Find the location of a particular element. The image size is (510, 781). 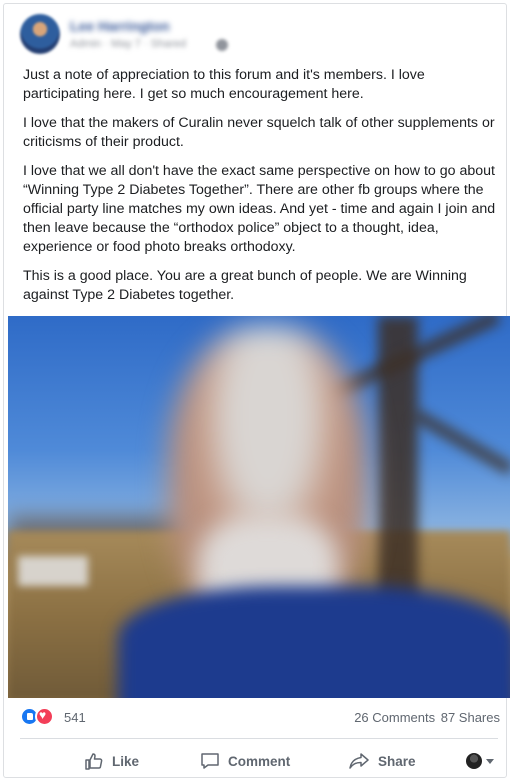

divider is located at coordinates (259, 738).